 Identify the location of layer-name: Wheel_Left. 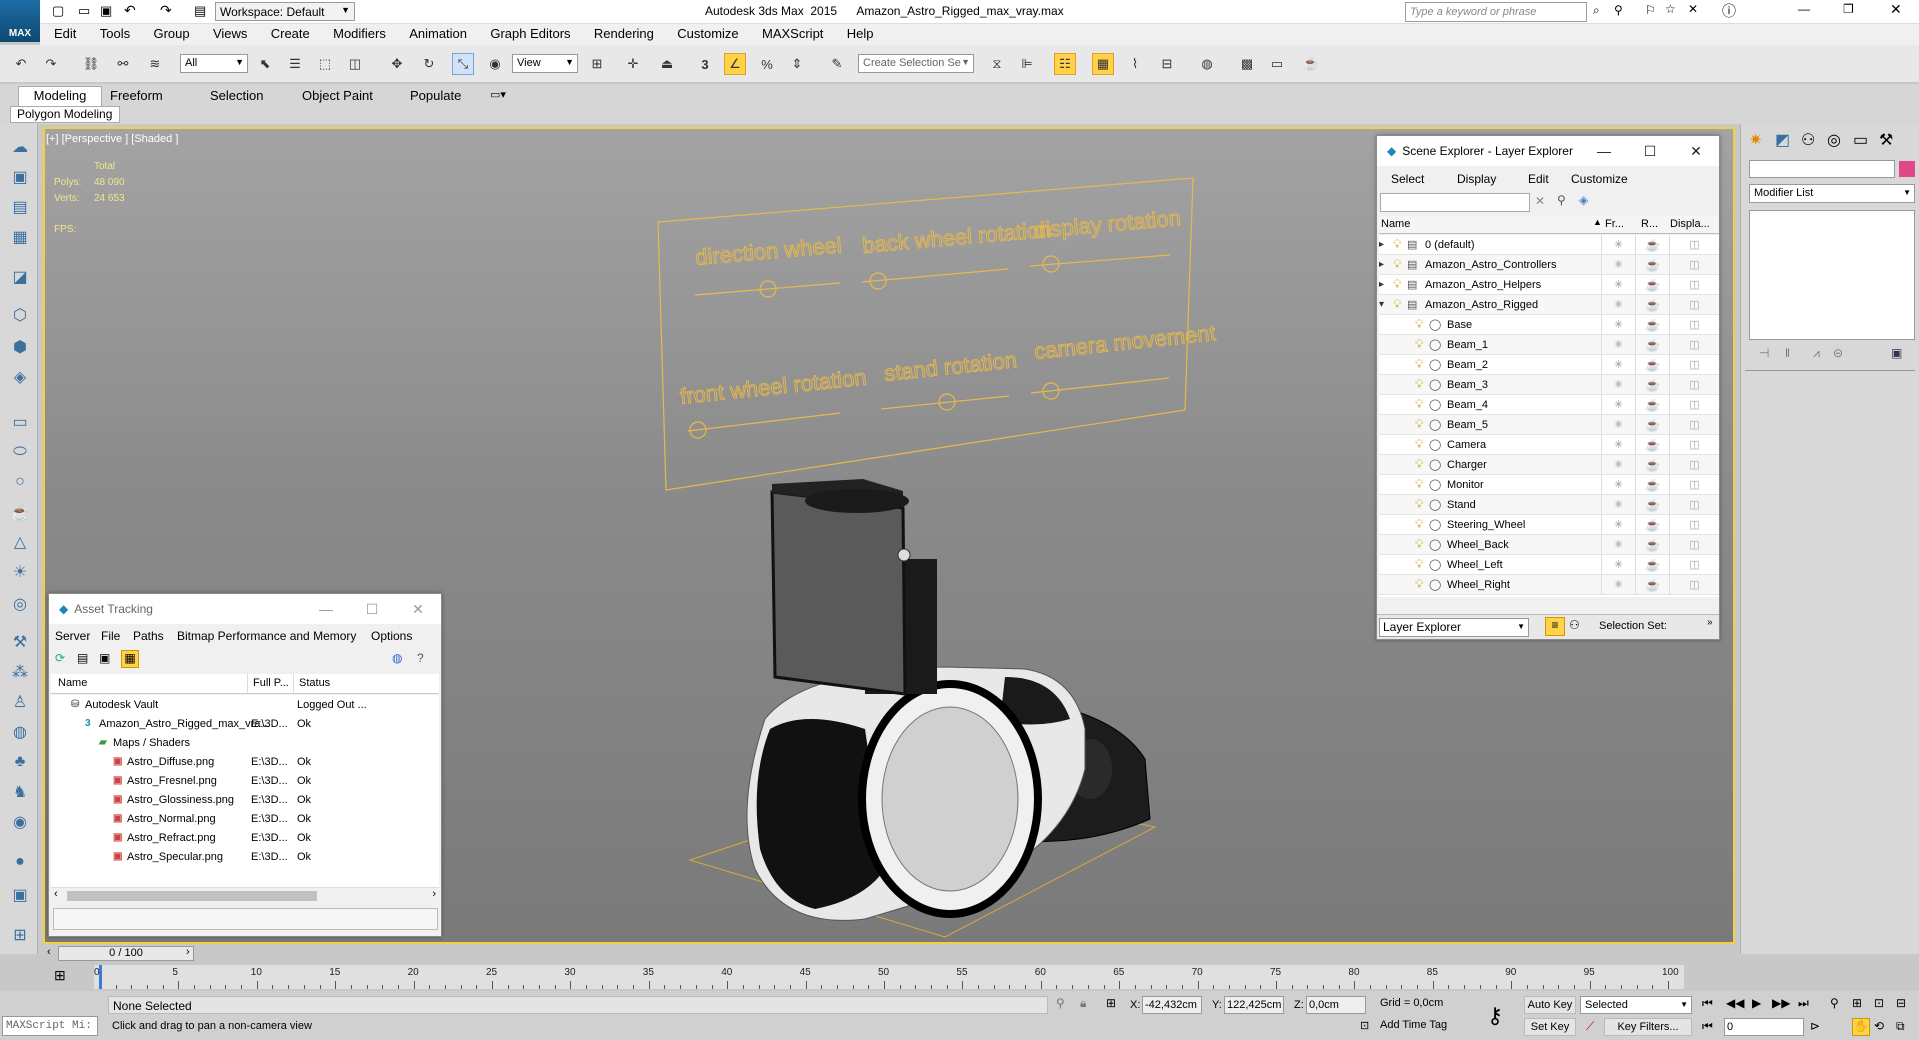
(1475, 565).